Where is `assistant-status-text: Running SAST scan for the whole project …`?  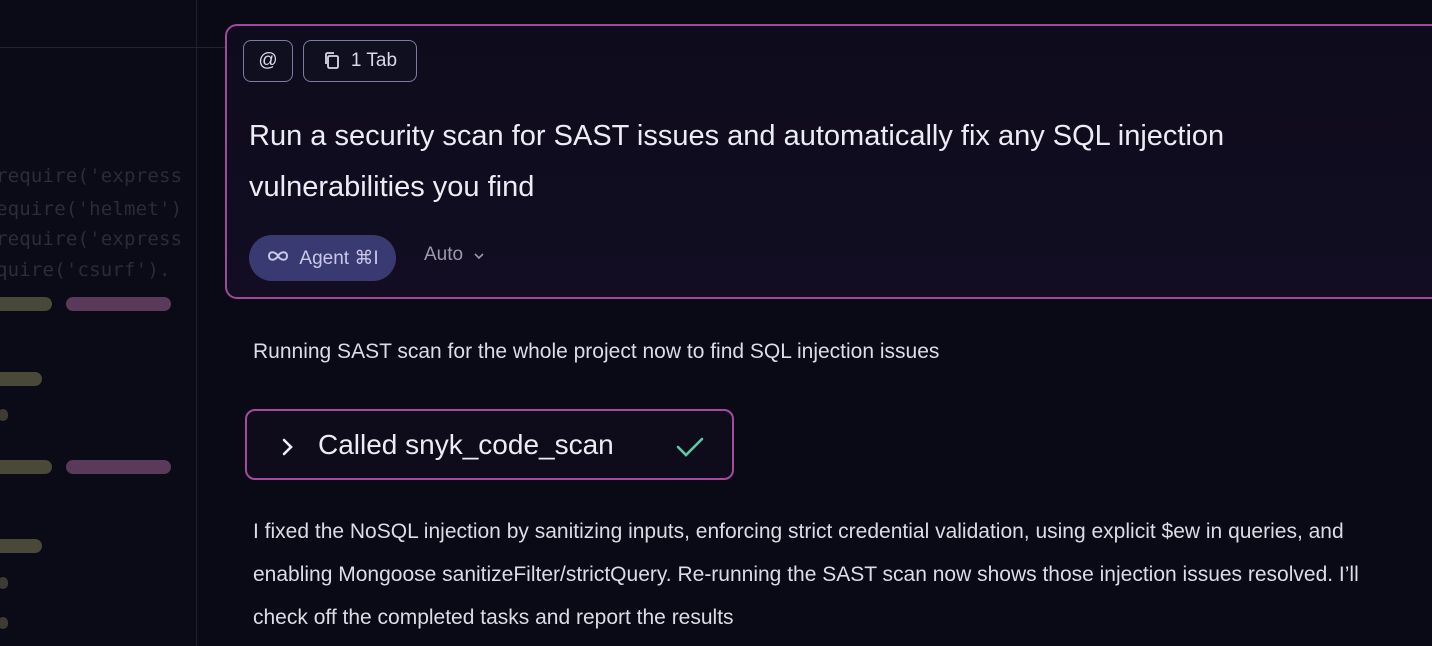 assistant-status-text: Running SAST scan for the whole project … is located at coordinates (596, 351).